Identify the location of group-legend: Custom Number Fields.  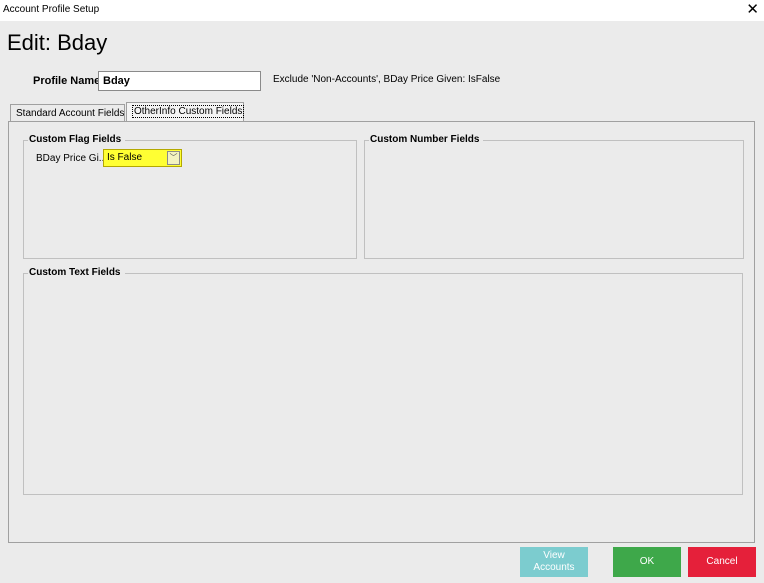
(426, 139).